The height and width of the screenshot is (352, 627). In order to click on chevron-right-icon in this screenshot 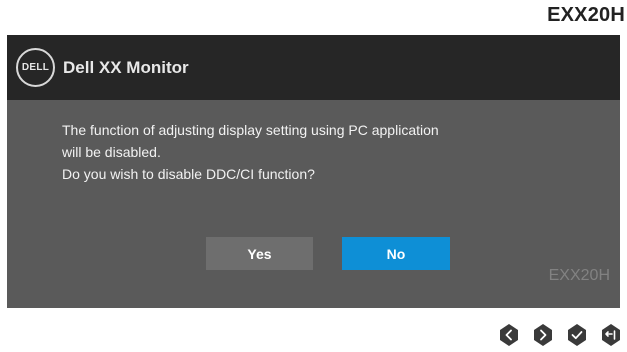, I will do `click(543, 335)`.